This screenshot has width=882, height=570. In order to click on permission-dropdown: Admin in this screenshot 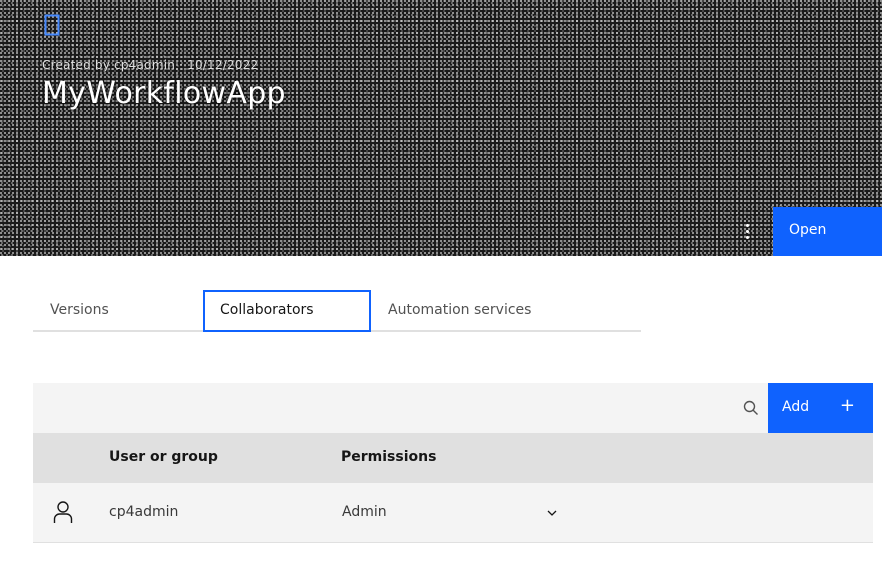, I will do `click(452, 513)`.